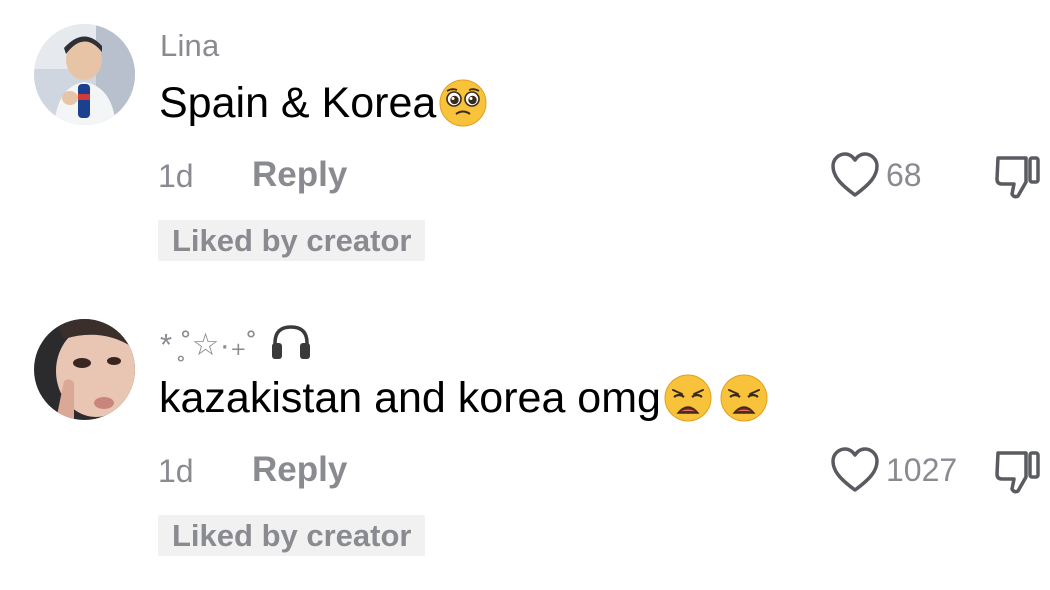 This screenshot has width=1050, height=590. I want to click on comment-username-text: * ̥˚☆·₊˚, so click(209, 344).